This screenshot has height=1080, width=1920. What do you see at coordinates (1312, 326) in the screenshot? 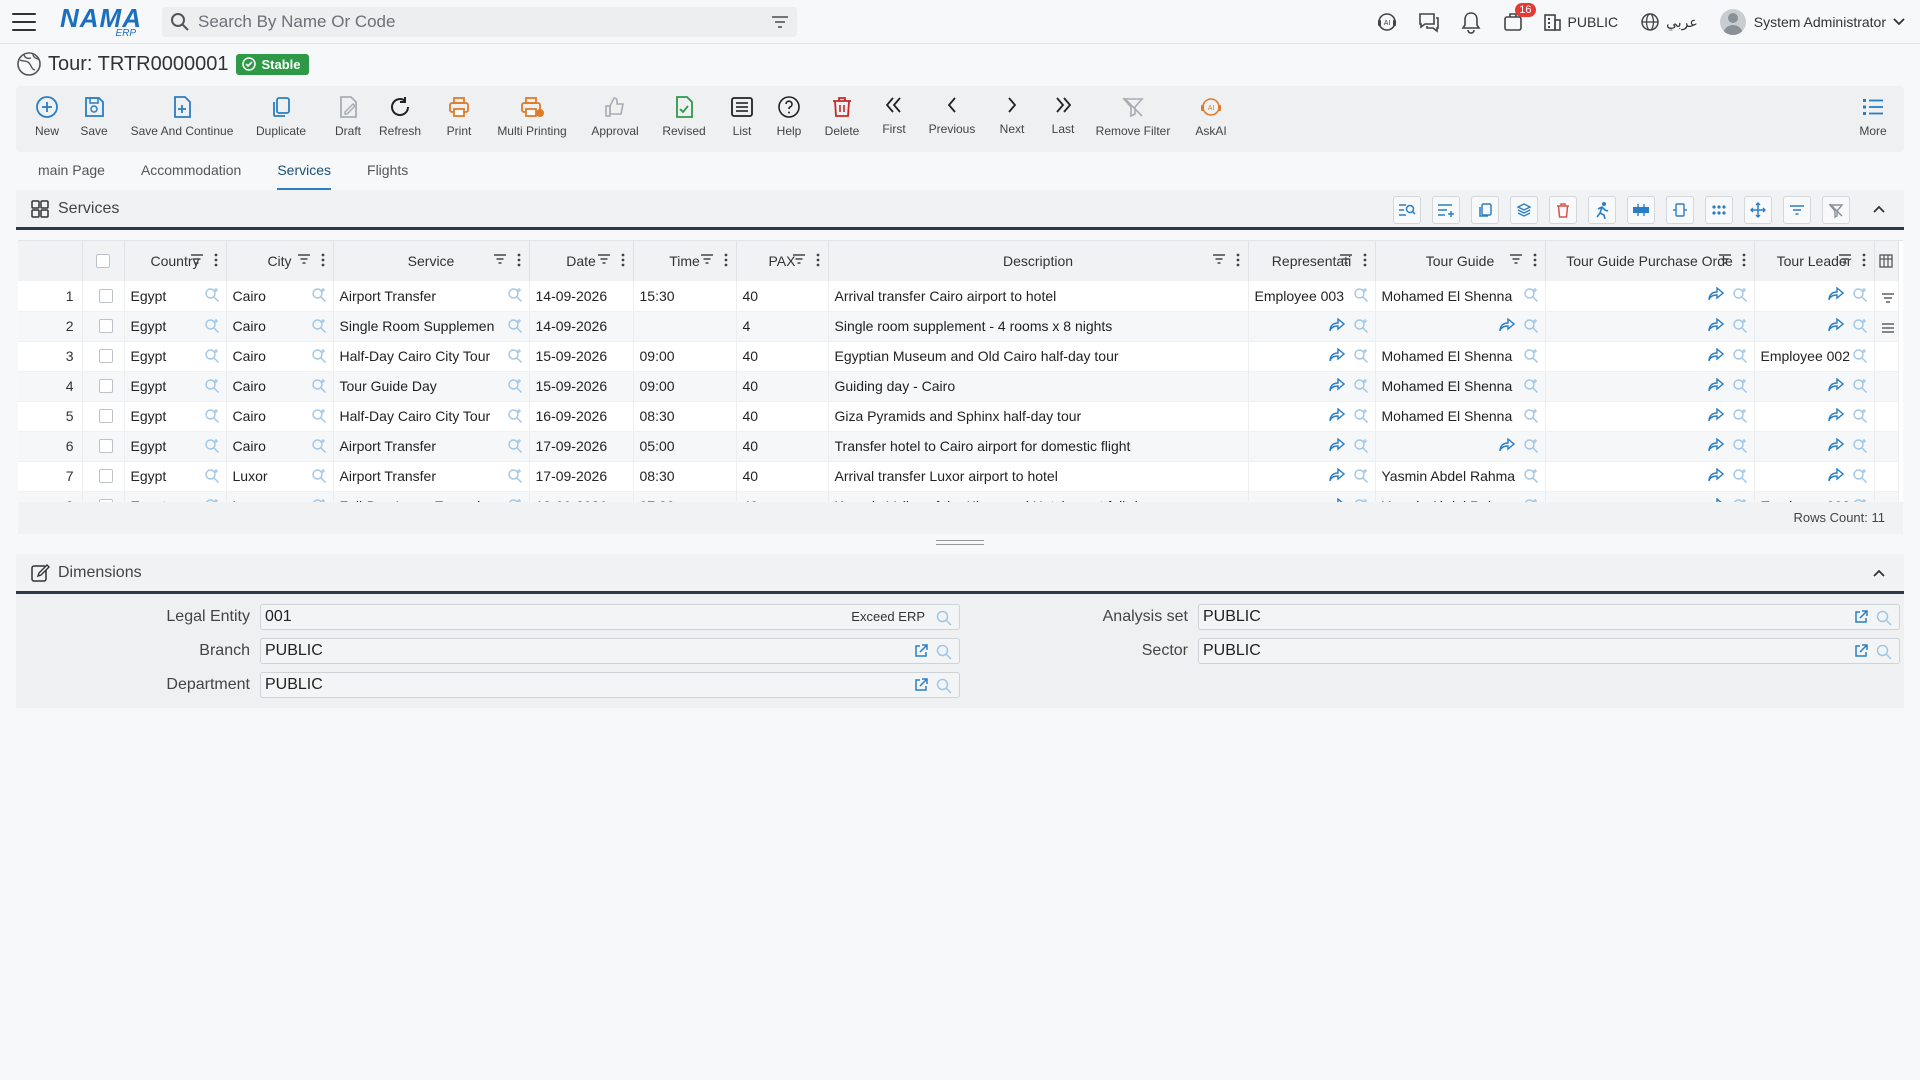
I see `cell-rep` at bounding box center [1312, 326].